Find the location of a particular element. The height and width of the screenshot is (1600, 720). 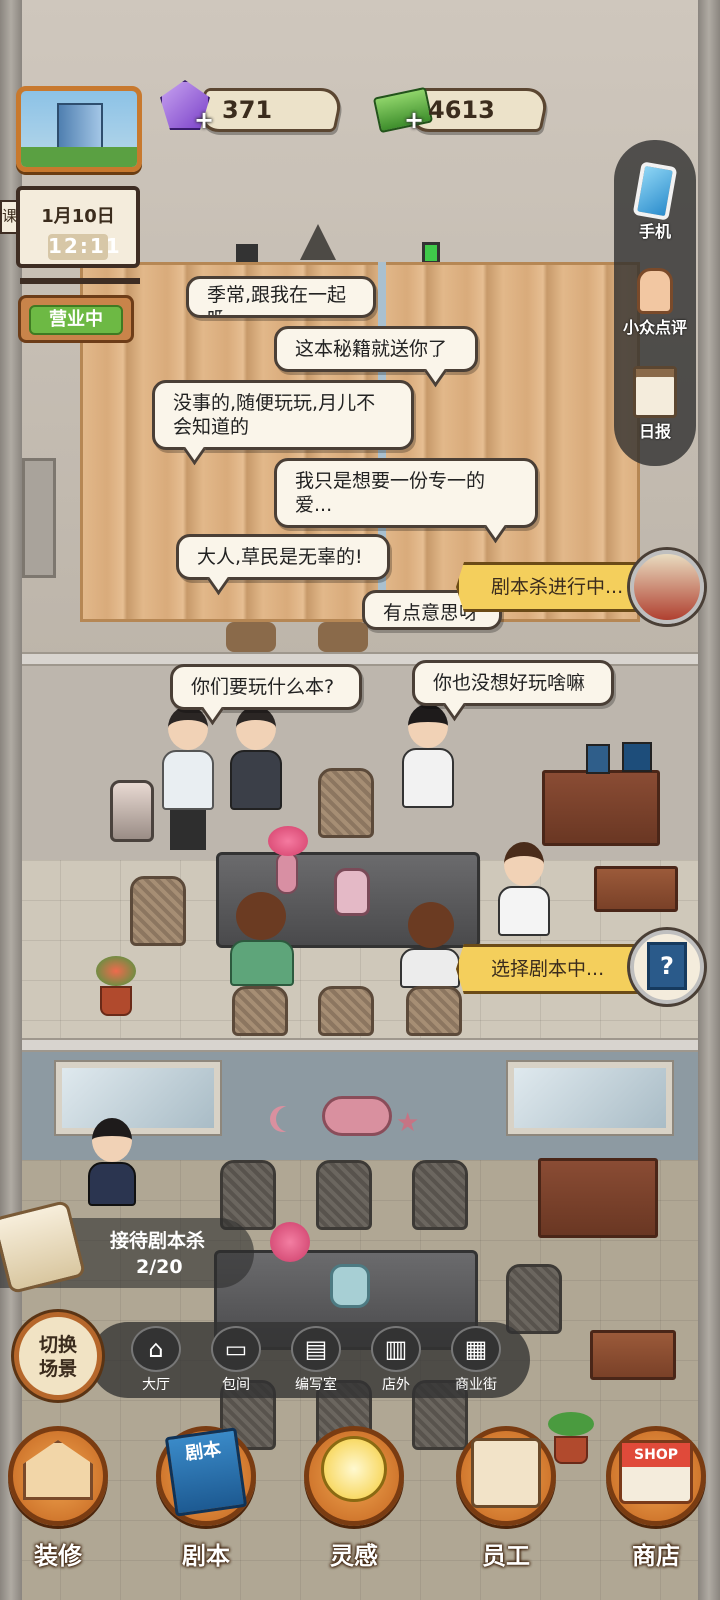

scene-writing-room-button: ▤ 编写室 is located at coordinates (316, 1359).